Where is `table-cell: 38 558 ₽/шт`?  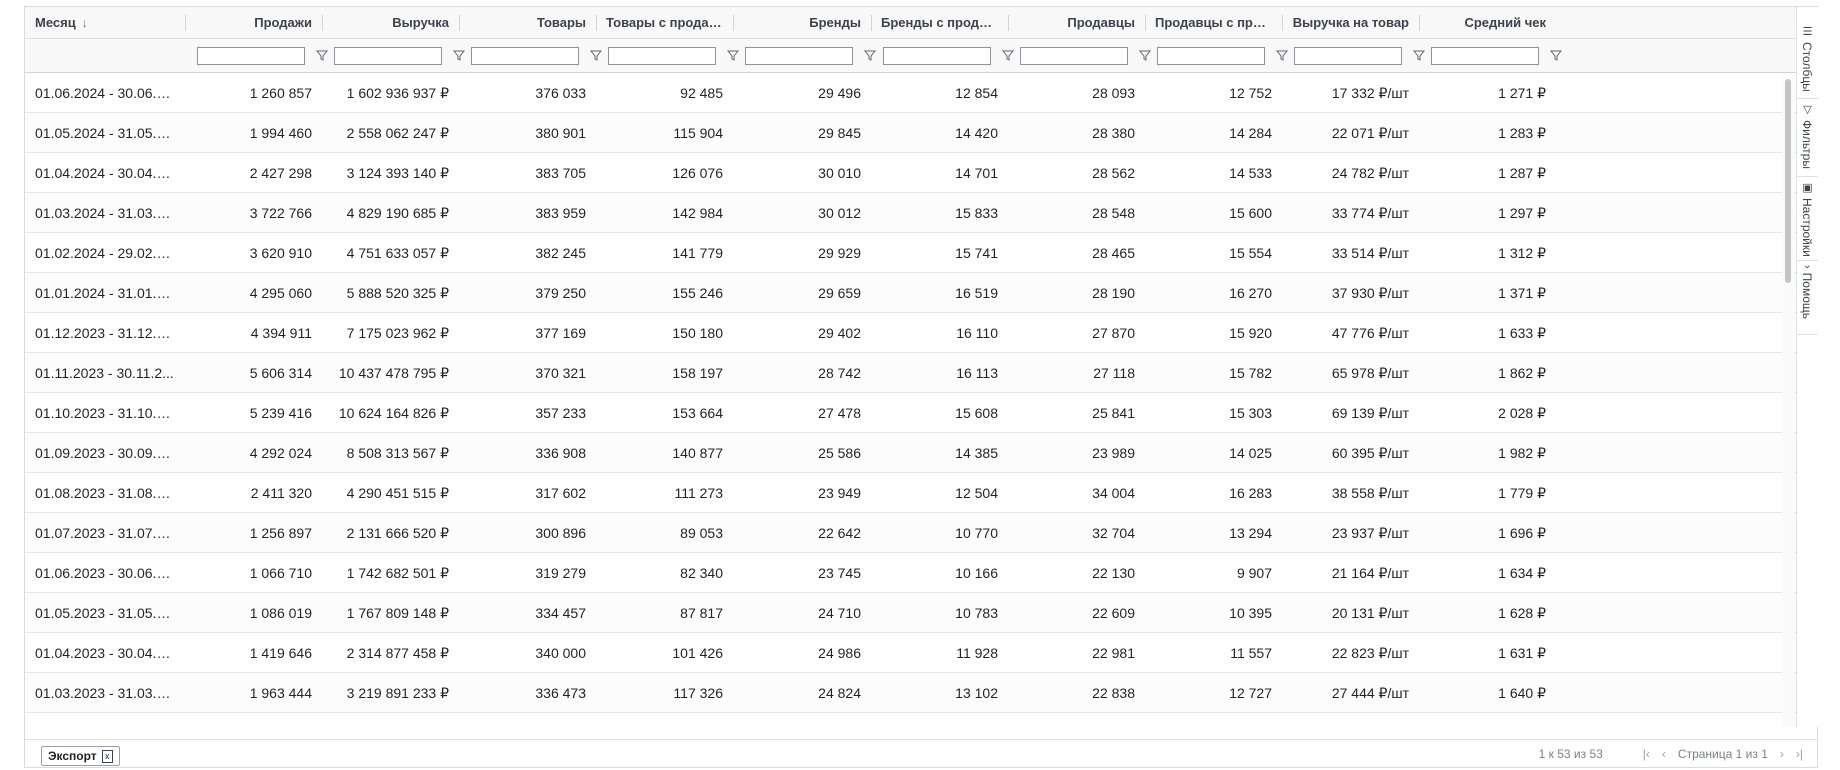
table-cell: 38 558 ₽/шт is located at coordinates (1350, 493).